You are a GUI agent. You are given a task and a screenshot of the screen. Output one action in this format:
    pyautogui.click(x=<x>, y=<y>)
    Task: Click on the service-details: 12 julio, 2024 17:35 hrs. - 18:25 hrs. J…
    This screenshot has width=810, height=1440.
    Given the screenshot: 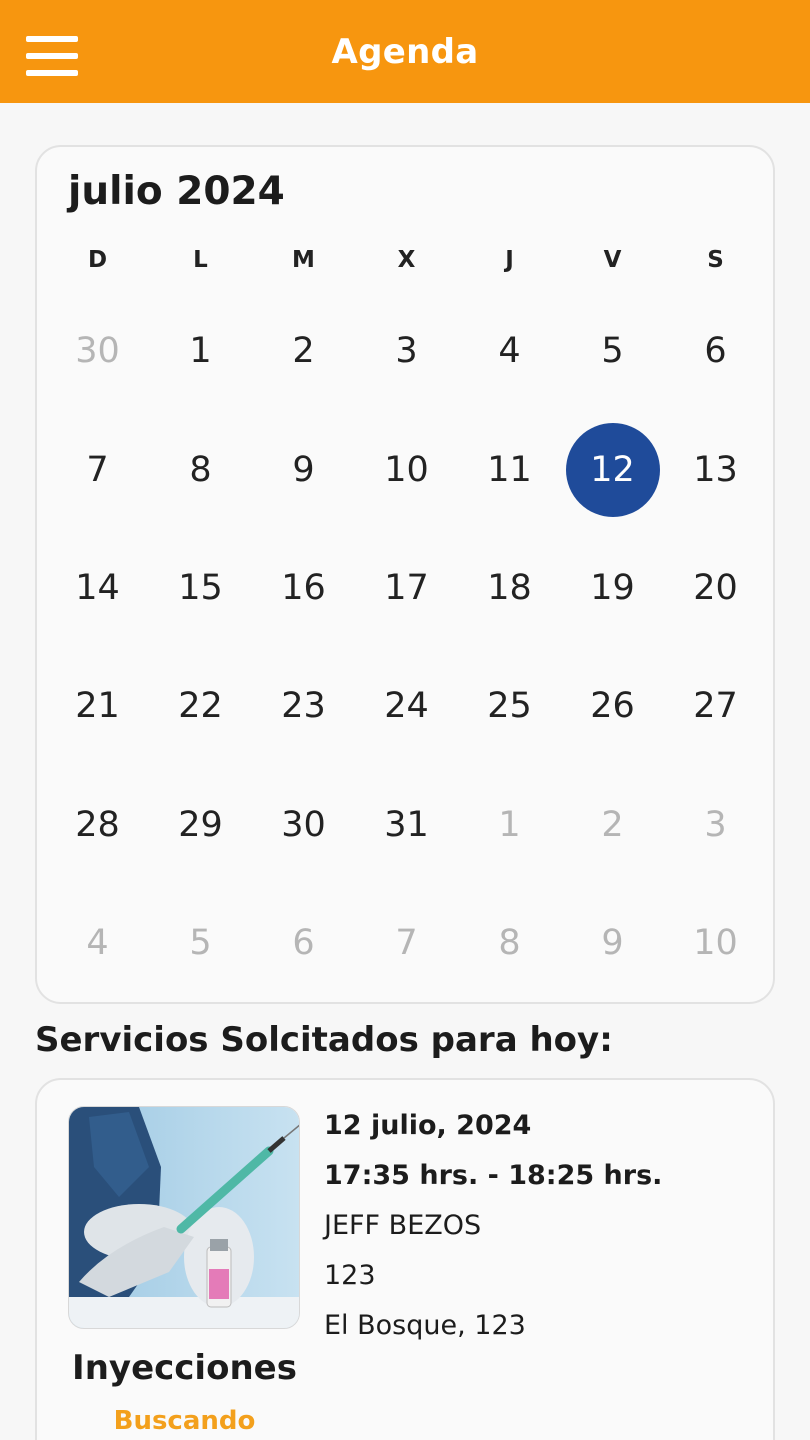 What is the action you would take?
    pyautogui.click(x=493, y=1233)
    